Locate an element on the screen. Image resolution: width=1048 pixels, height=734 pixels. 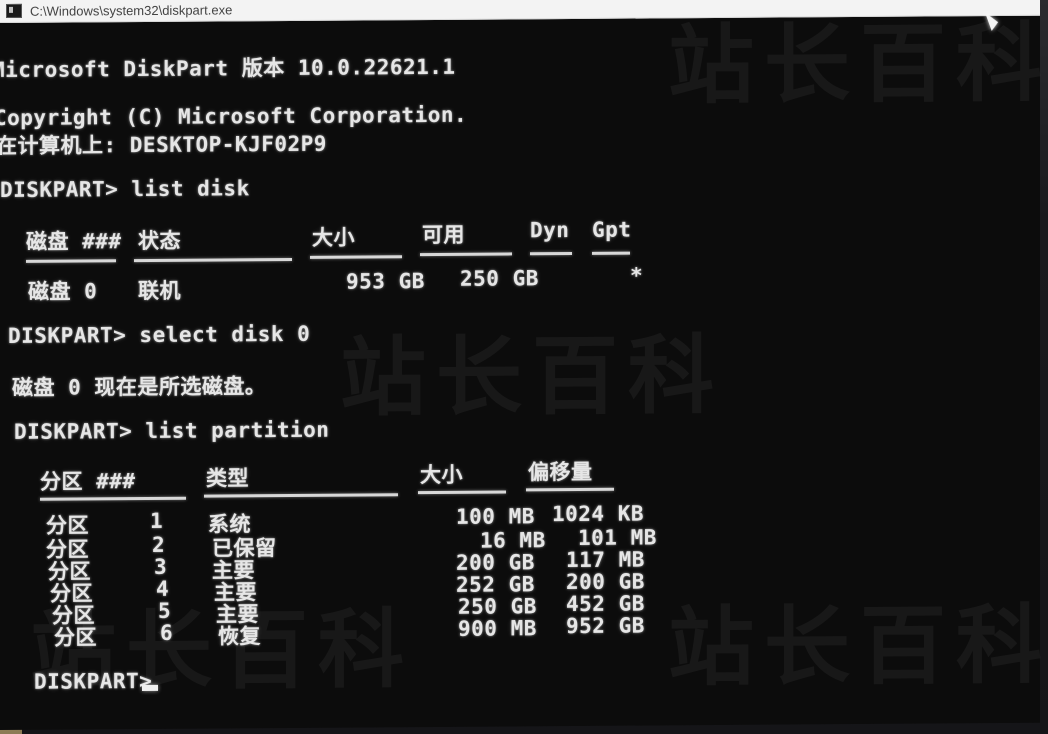
partition-row-offset: 952 GB is located at coordinates (605, 626).